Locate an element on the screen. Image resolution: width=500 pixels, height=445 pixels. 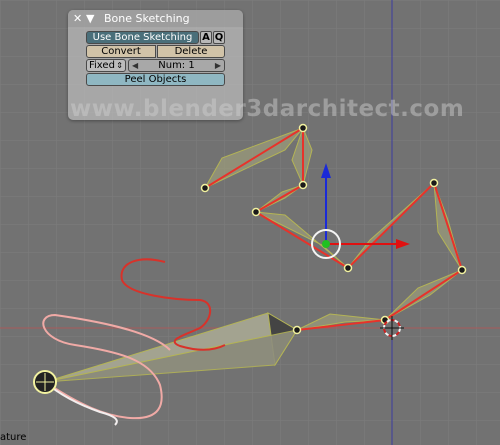
decrement-arrow-icon: ◀ is located at coordinates (135, 65).